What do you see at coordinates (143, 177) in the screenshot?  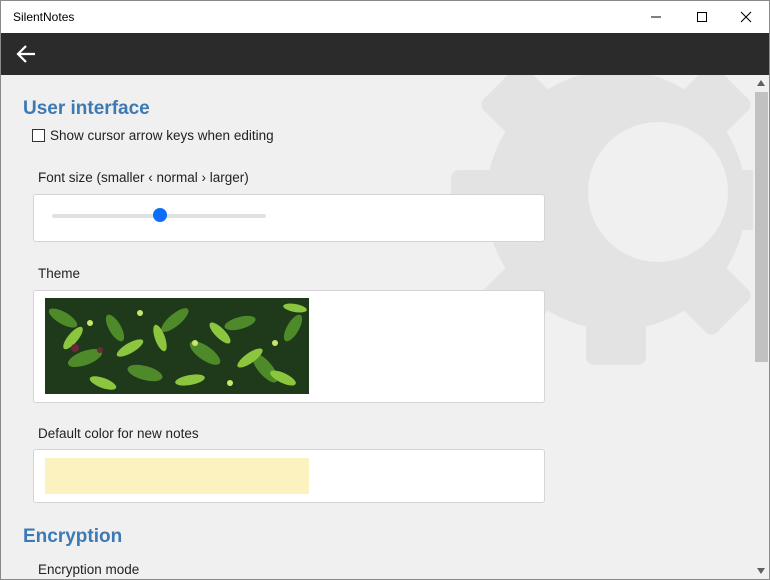 I see `font-size-label: Font size (smaller ‹ normal › larger)` at bounding box center [143, 177].